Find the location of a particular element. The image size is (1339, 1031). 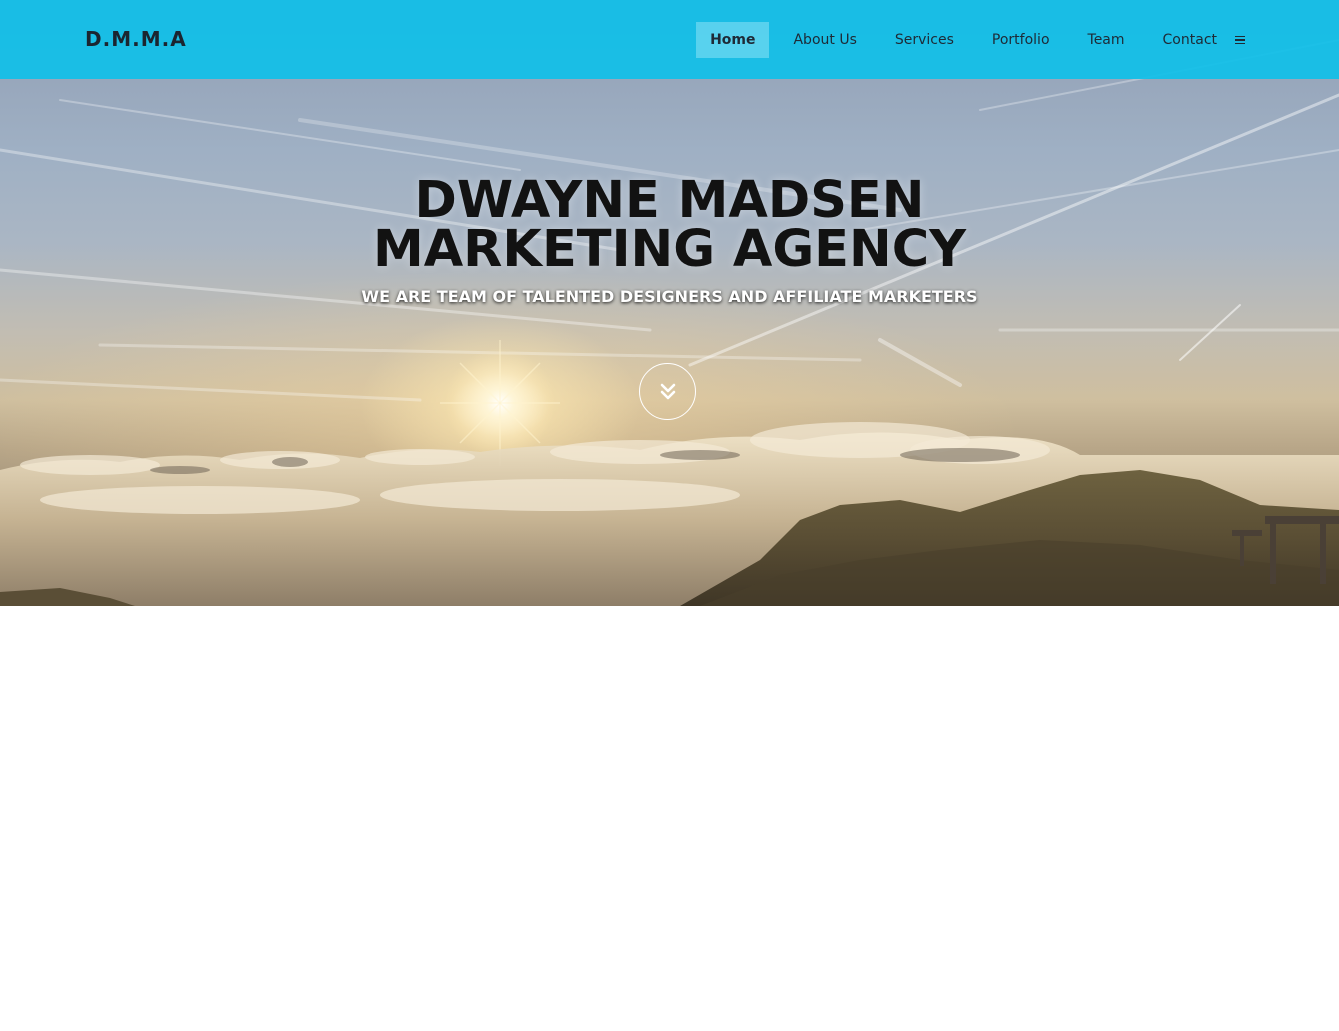

hero-title: DWAYNE MADSEN MARKETING AGENCY is located at coordinates (669, 225).